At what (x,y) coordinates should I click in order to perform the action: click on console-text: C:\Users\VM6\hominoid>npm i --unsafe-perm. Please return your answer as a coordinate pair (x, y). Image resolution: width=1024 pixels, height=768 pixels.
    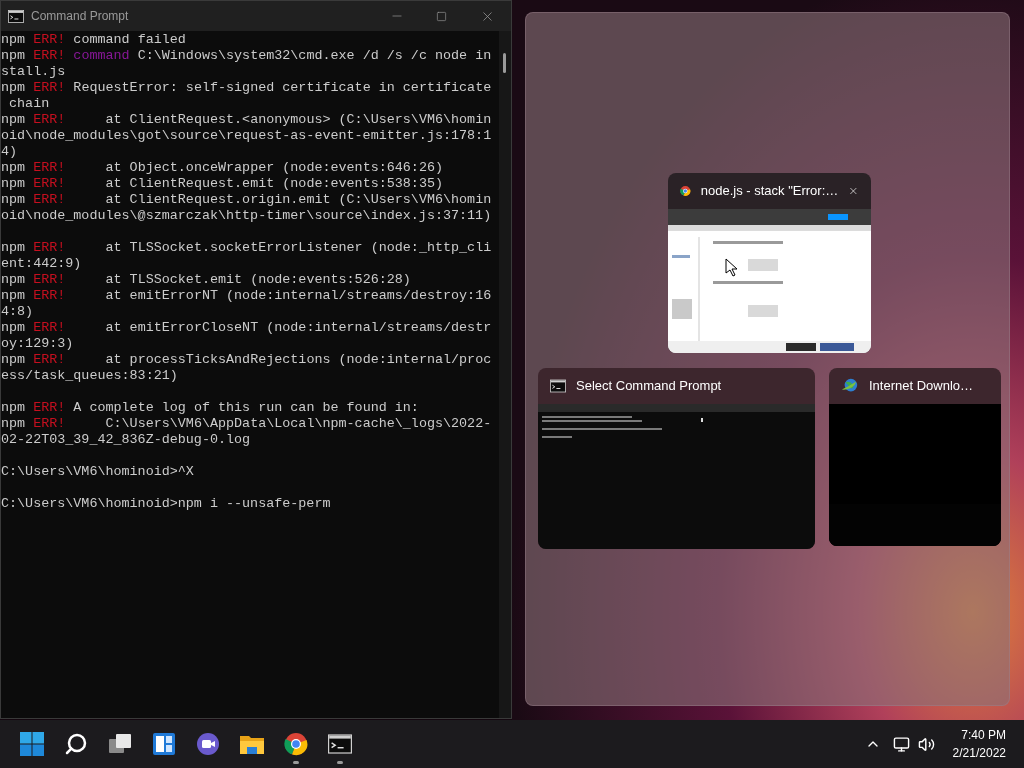
    Looking at the image, I should click on (166, 503).